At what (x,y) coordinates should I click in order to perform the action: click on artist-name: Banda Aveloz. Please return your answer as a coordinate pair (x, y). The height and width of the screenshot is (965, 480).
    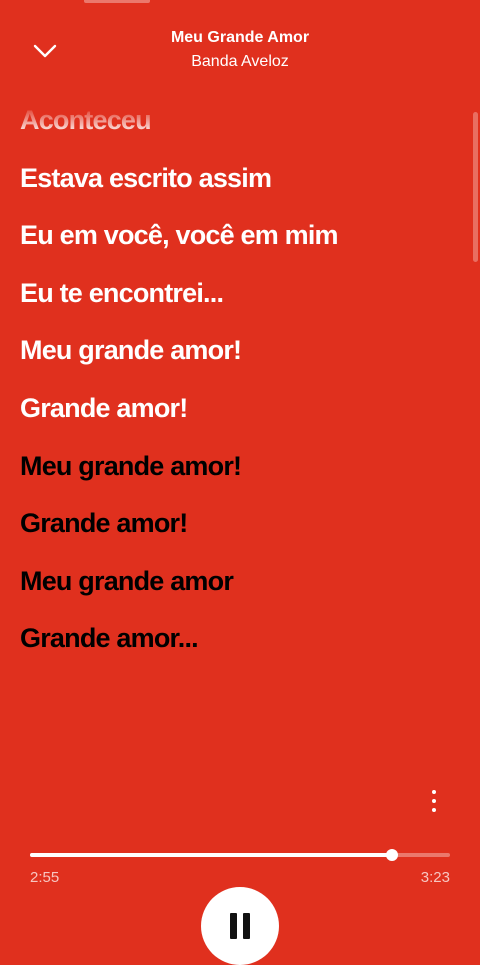
    Looking at the image, I should click on (240, 62).